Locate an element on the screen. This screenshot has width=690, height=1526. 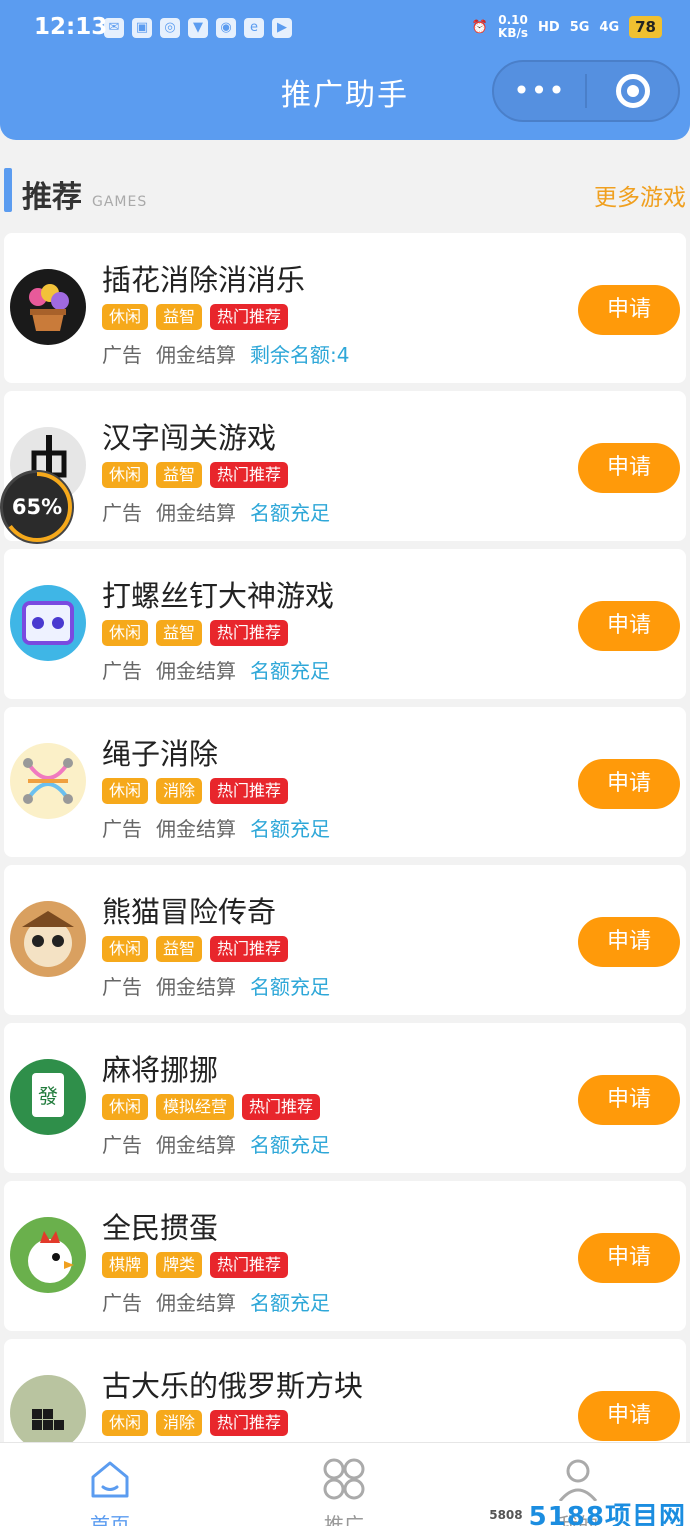
watermark: 5808 5188项目网 is located at coordinates (587, 1511).